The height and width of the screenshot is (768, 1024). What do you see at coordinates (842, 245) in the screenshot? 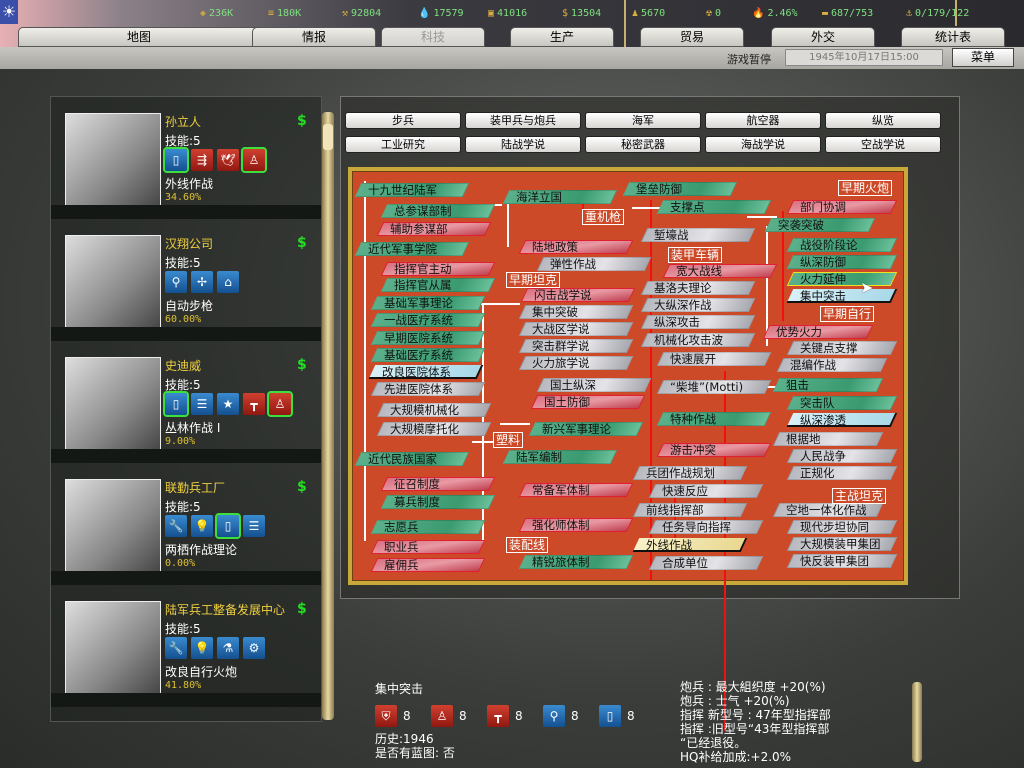
I see `tech-node: 战役阶段论` at bounding box center [842, 245].